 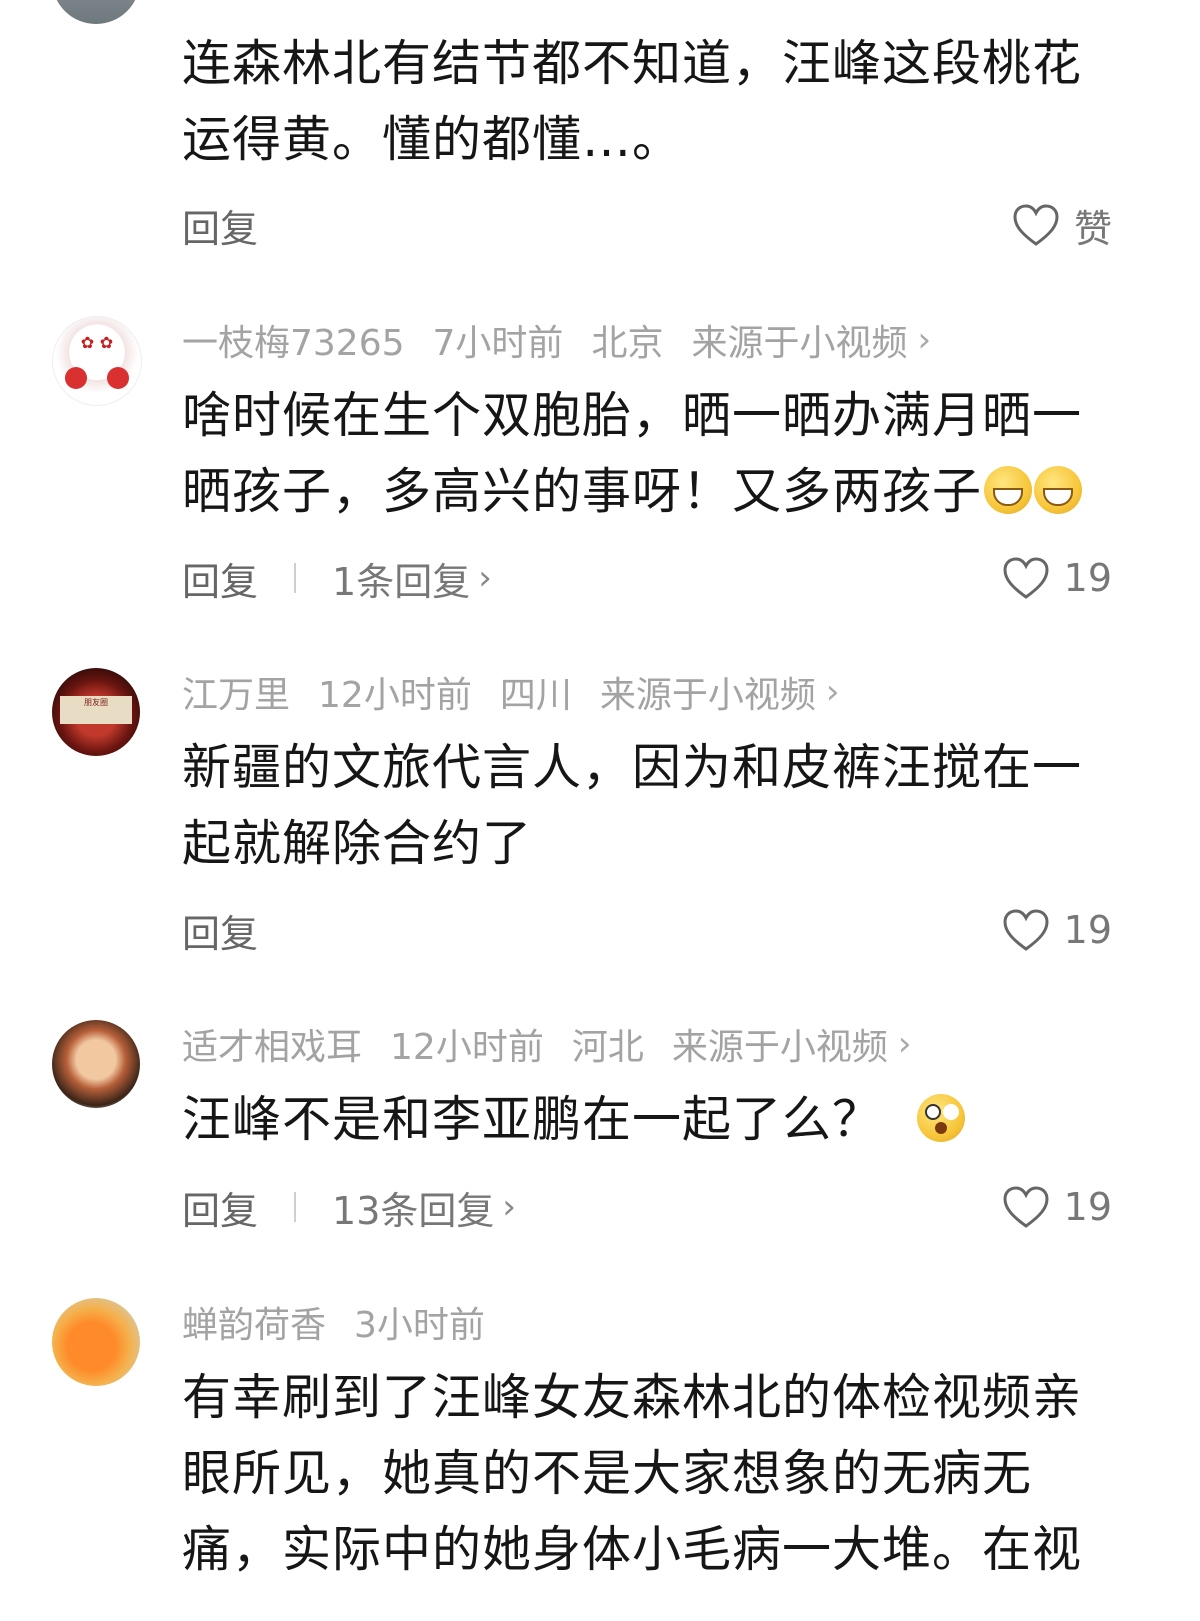 What do you see at coordinates (627, 343) in the screenshot?
I see `location: 北京` at bounding box center [627, 343].